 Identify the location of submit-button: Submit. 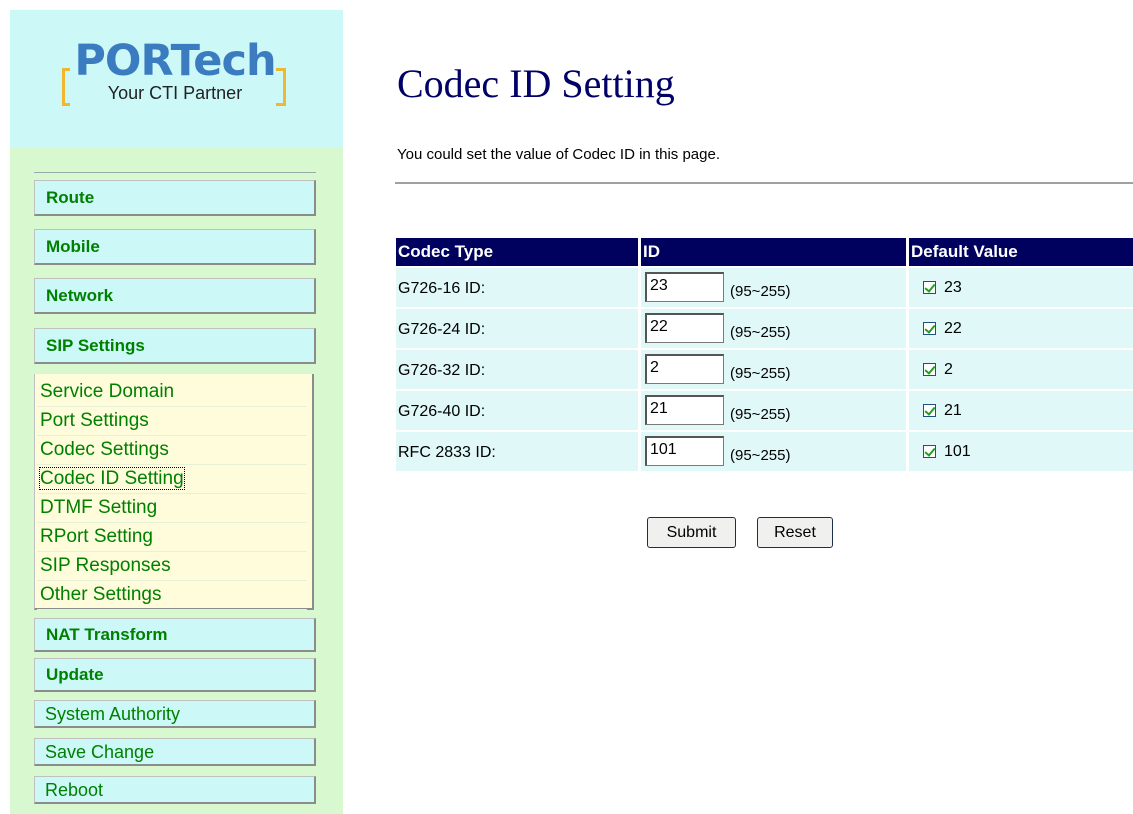
(691, 532).